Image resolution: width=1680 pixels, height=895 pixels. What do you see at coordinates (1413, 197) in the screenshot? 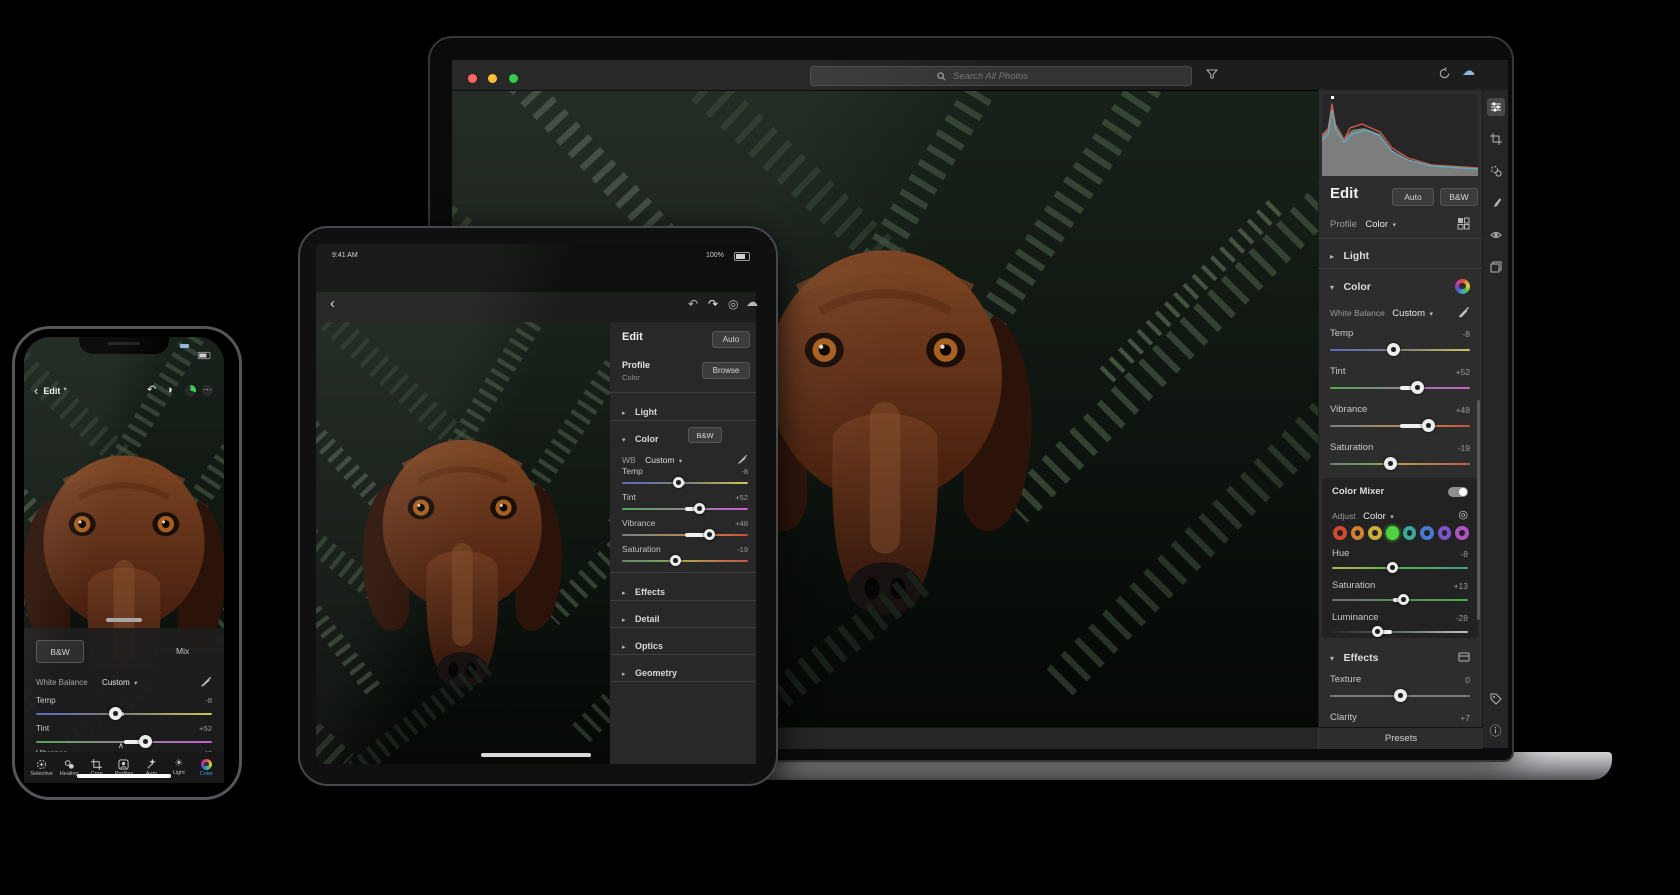
I see `auto-button: Auto` at bounding box center [1413, 197].